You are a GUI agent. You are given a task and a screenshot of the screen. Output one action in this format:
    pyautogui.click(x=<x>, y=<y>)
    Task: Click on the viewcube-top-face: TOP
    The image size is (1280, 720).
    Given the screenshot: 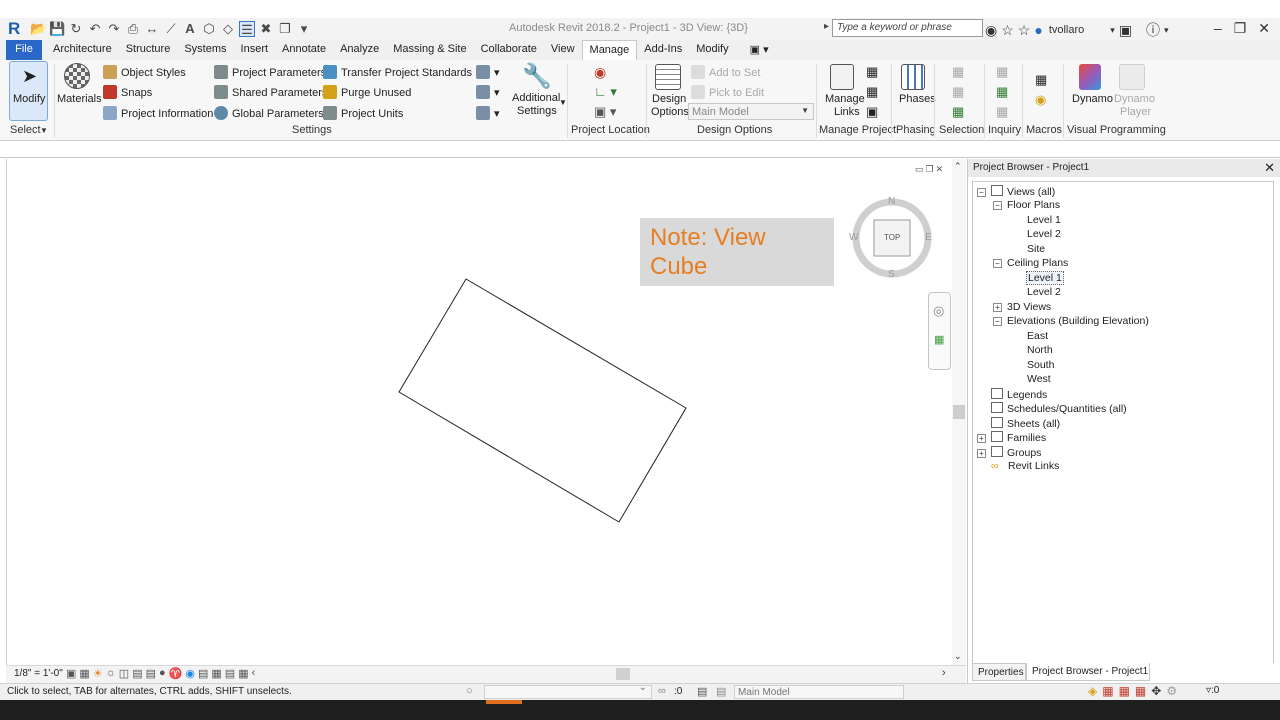 What is the action you would take?
    pyautogui.click(x=892, y=237)
    